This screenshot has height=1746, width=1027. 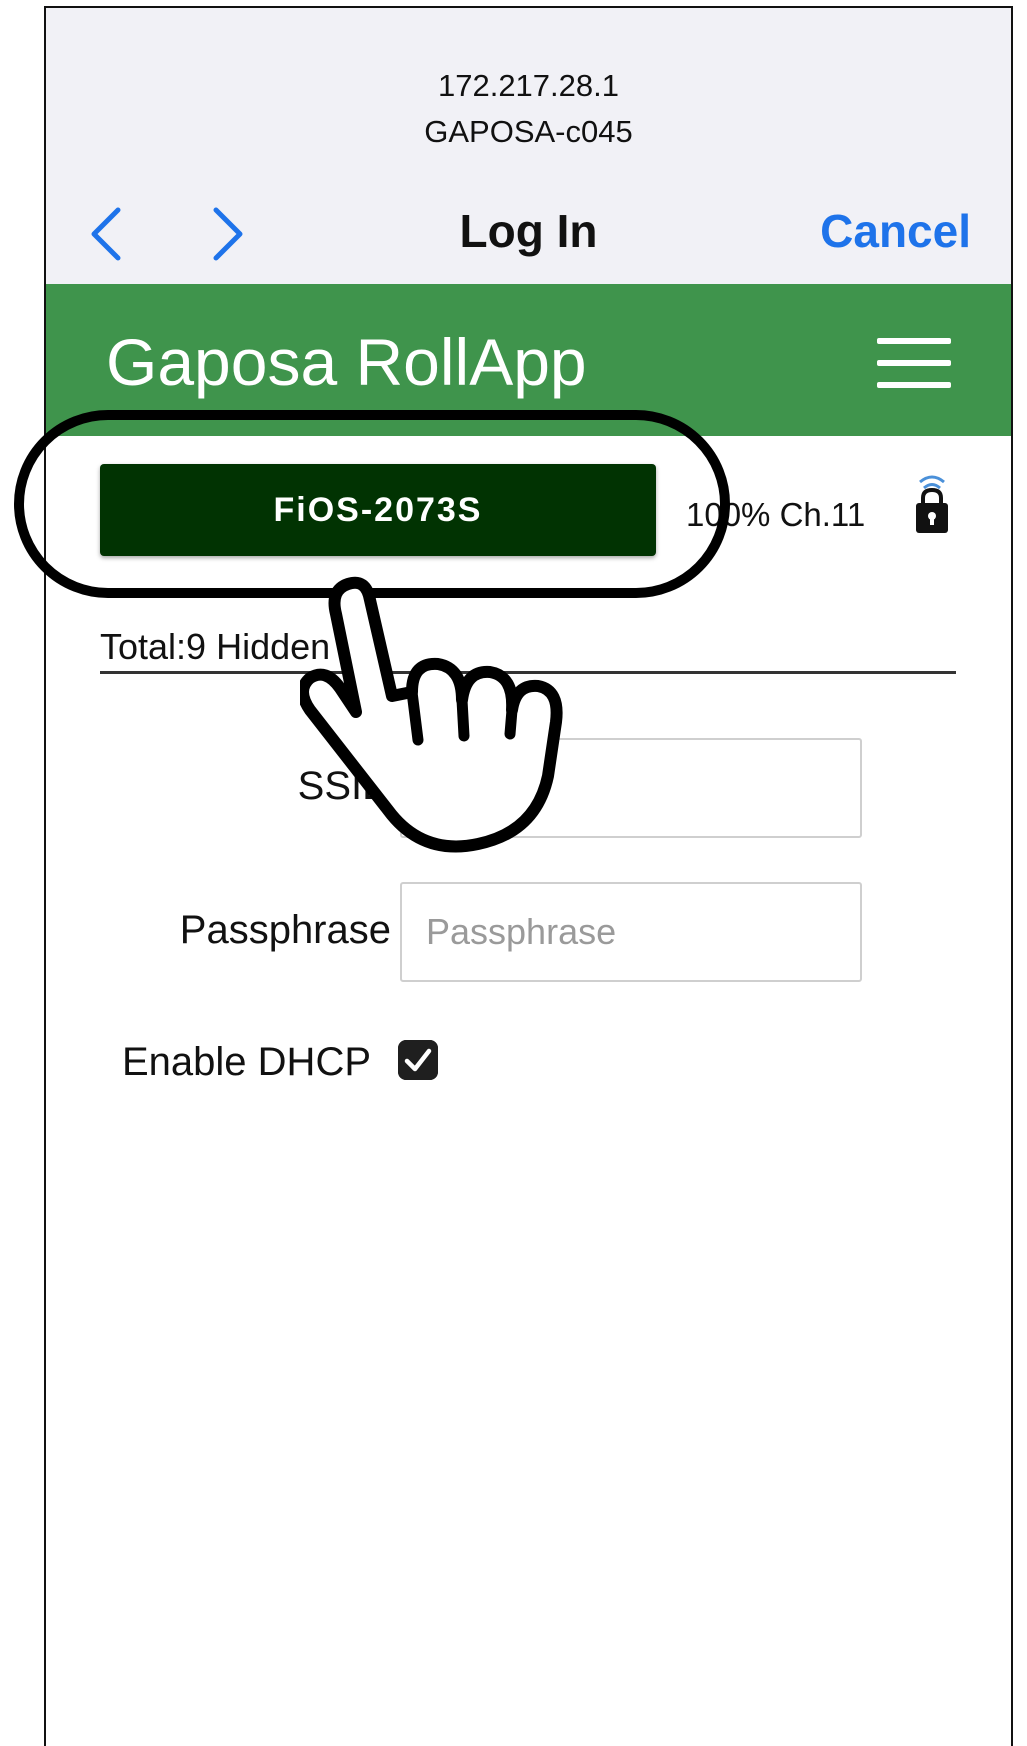 I want to click on host-ip: 172.217.28.1, so click(x=528, y=85).